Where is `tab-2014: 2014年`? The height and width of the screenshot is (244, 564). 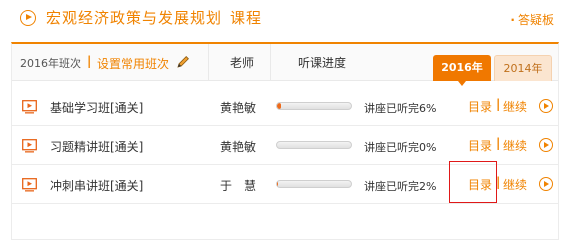
tab-2014: 2014年 is located at coordinates (523, 68).